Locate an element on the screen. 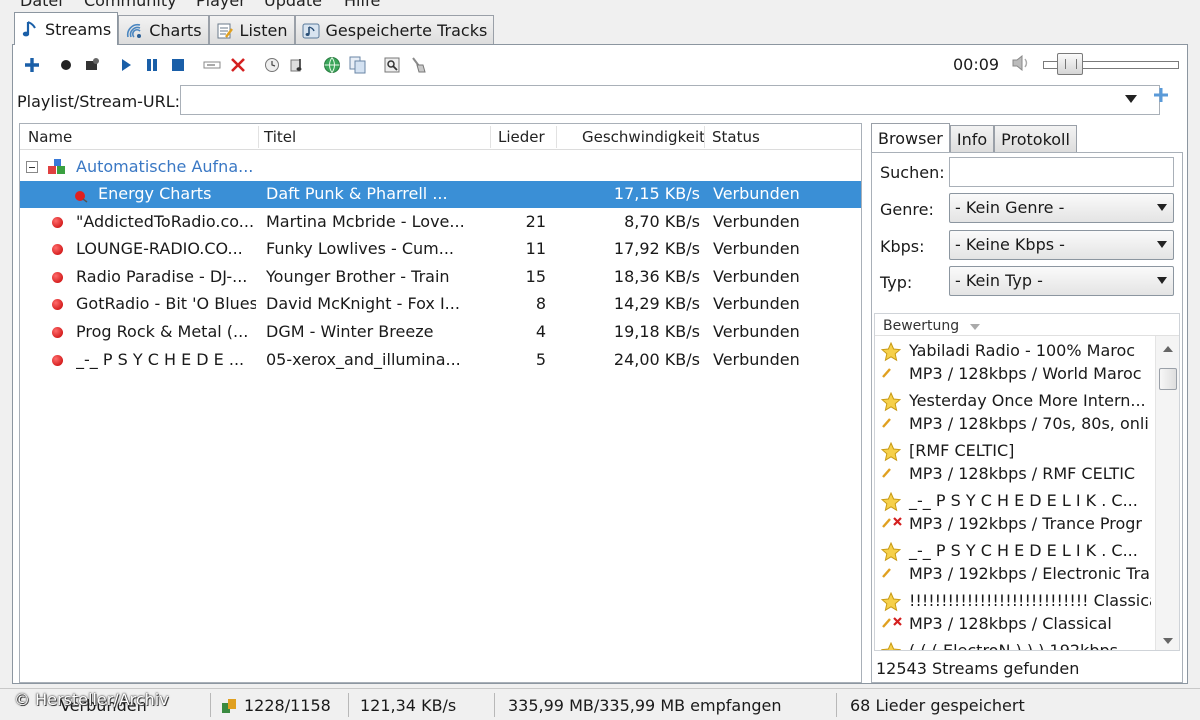 The width and height of the screenshot is (1200, 720). column-speed: Geschwindigkeit is located at coordinates (643, 137).